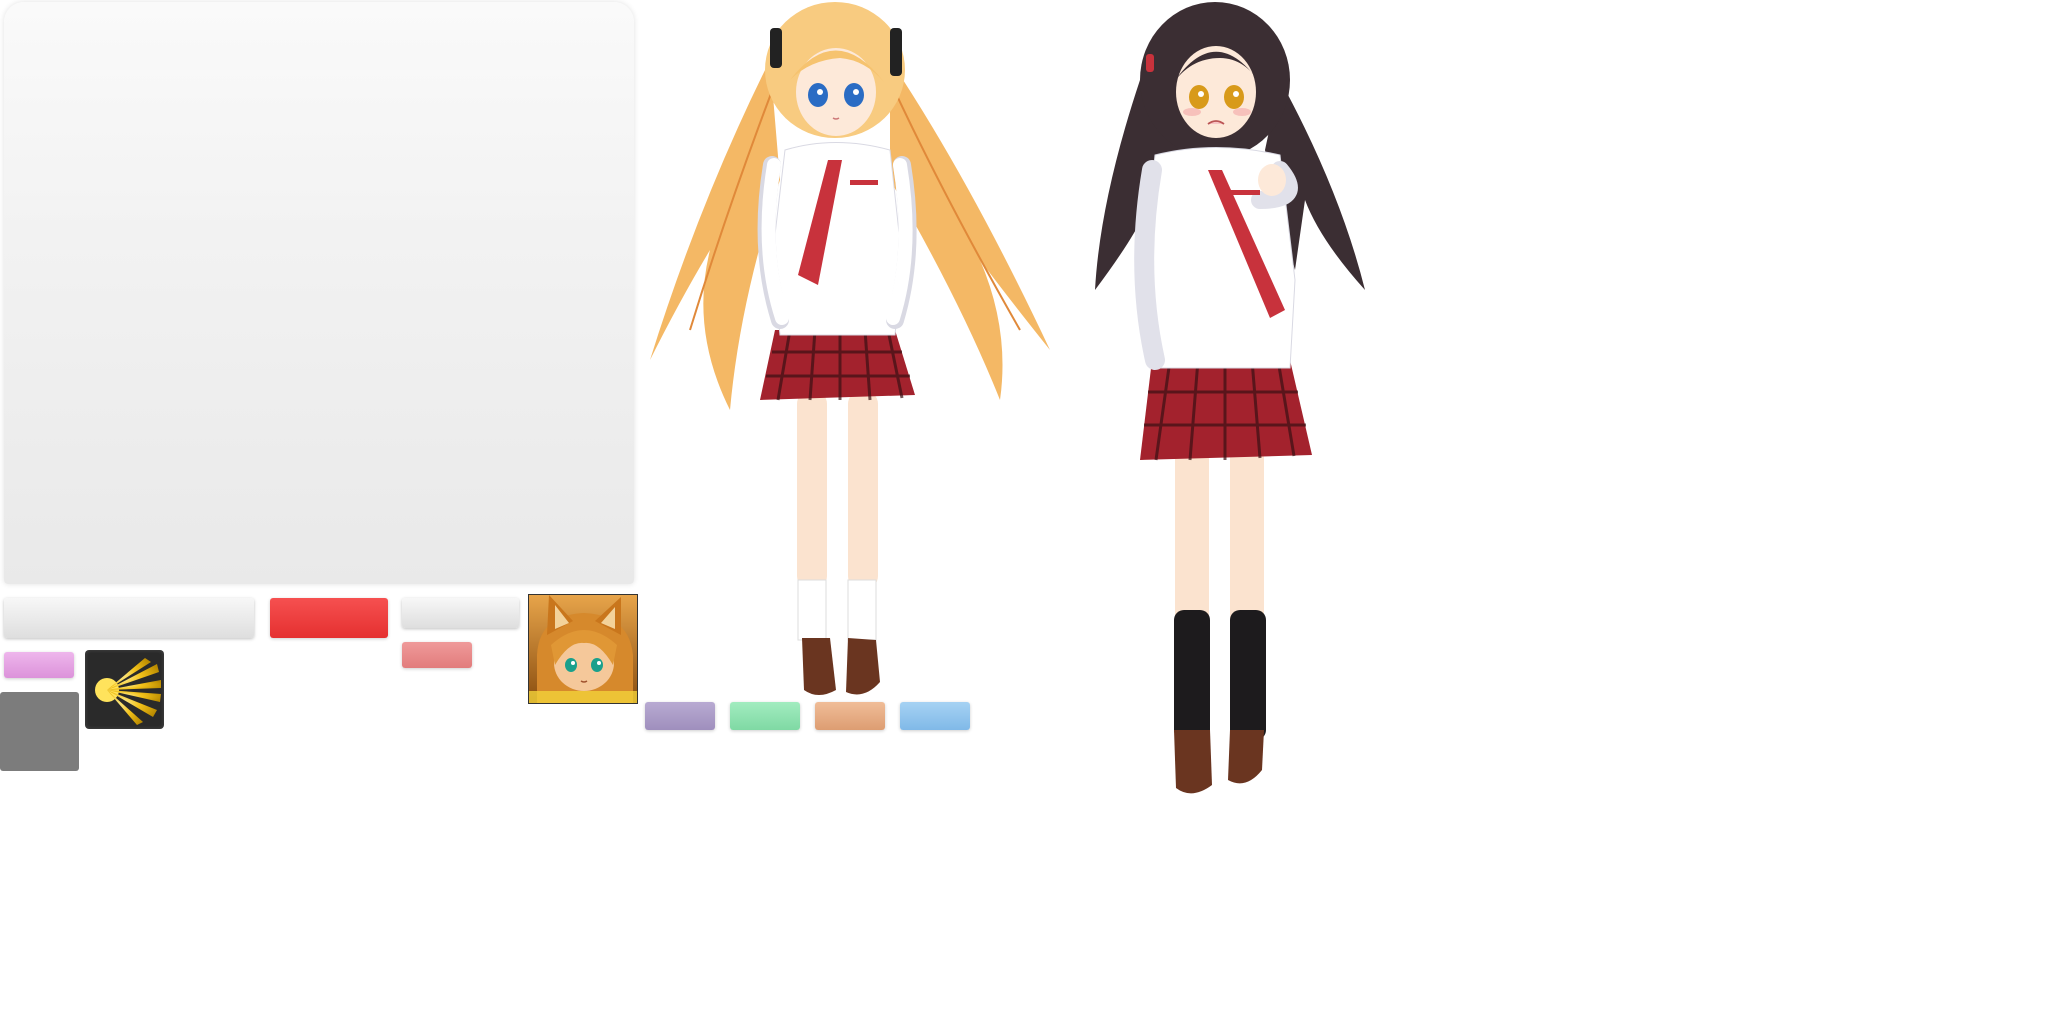  I want to click on small-bar-button, so click(460, 613).